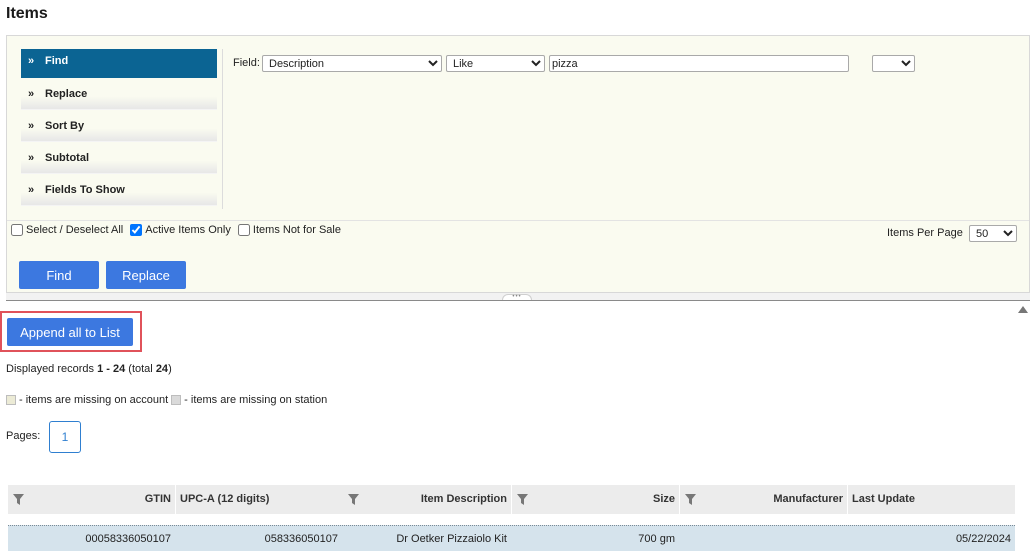 The height and width of the screenshot is (556, 1033). Describe the element at coordinates (119, 63) in the screenshot. I see `tab-find: » Find` at that location.